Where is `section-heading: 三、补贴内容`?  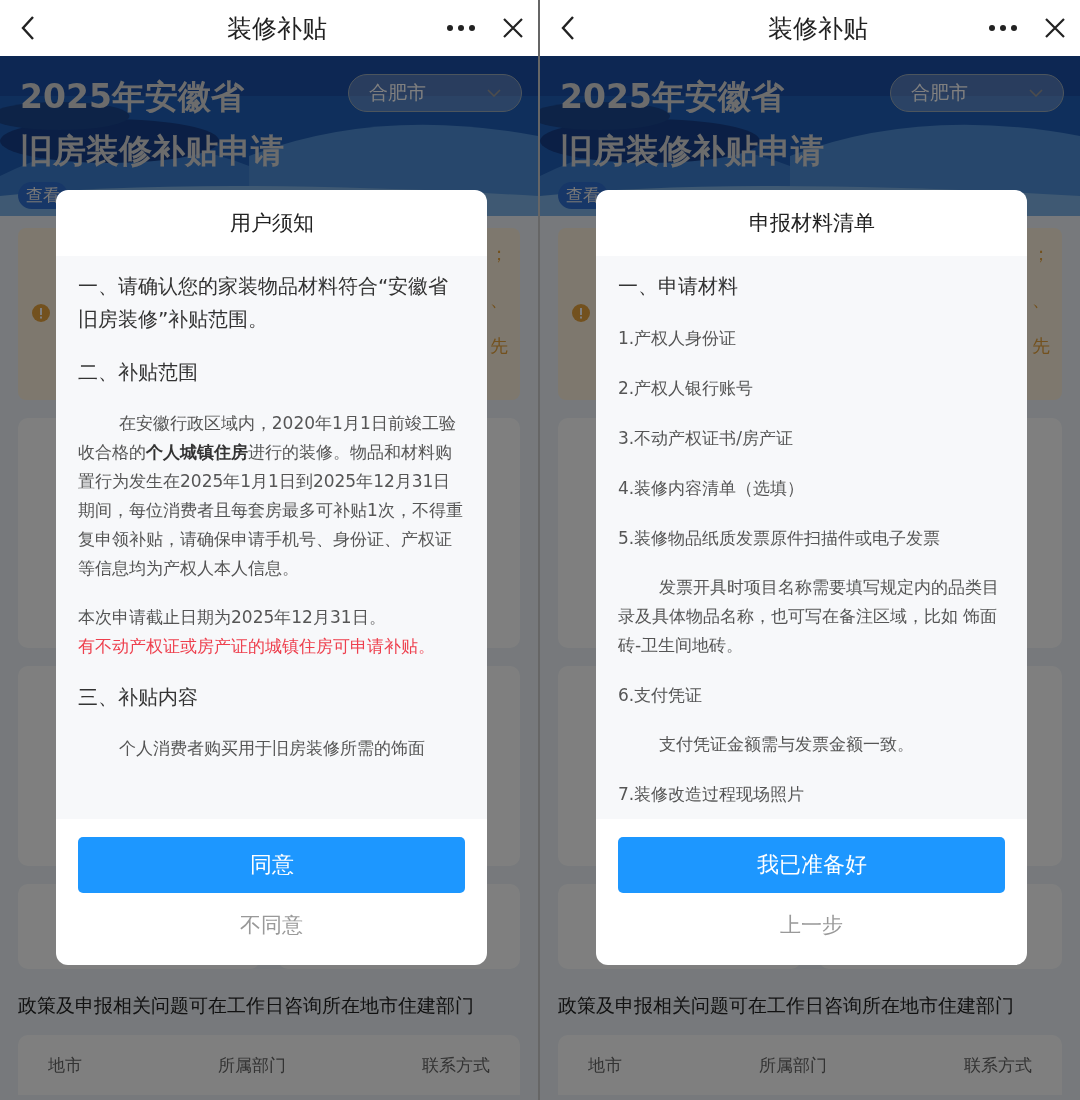 section-heading: 三、补贴内容 is located at coordinates (138, 697).